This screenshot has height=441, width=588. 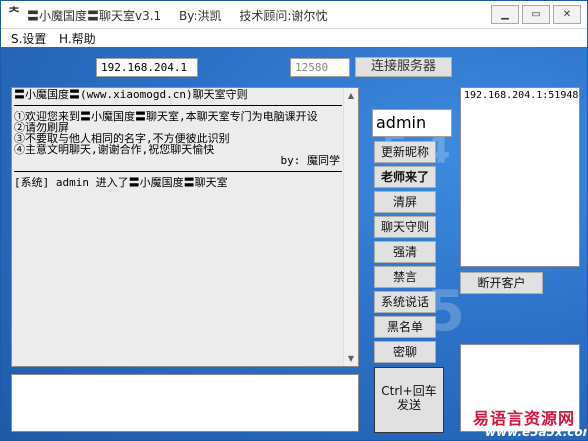 I want to click on online-user-list: 192.168.204.1:51948, so click(x=520, y=177).